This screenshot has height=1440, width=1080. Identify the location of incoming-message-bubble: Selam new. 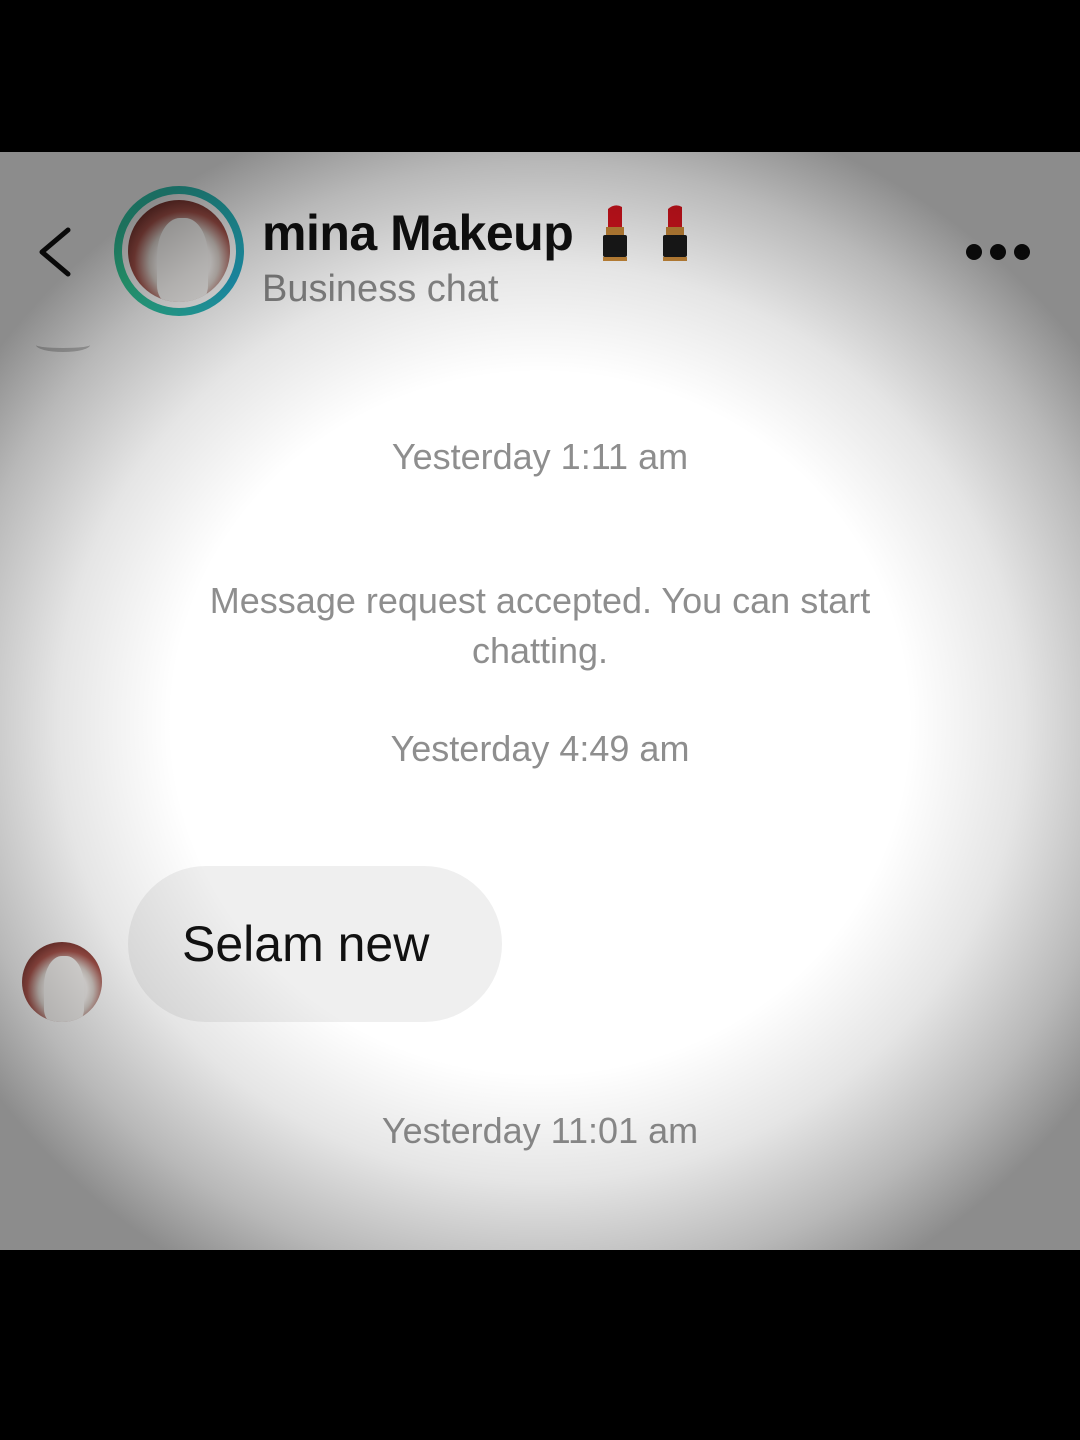
(315, 944).